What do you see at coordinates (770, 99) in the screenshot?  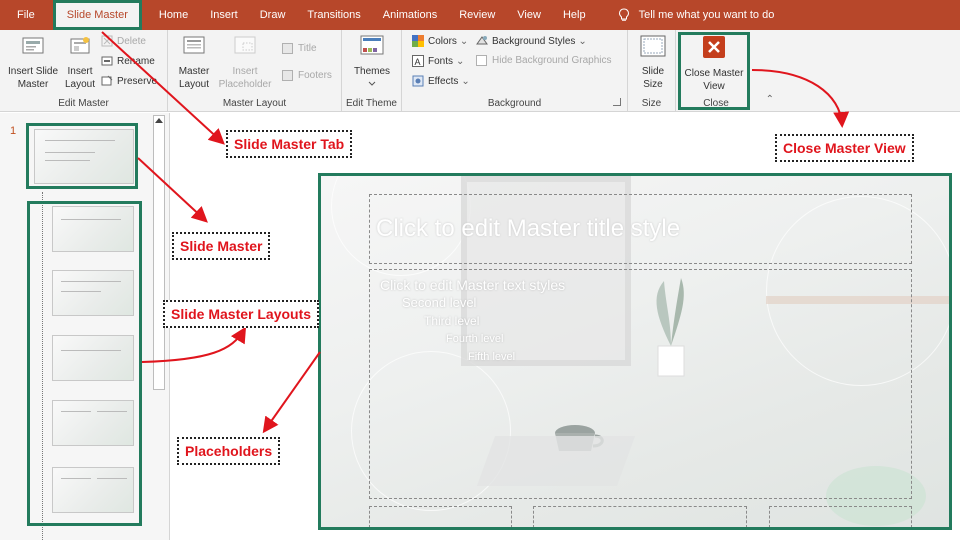 I see `collapse-ribbon-icon: ⌃` at bounding box center [770, 99].